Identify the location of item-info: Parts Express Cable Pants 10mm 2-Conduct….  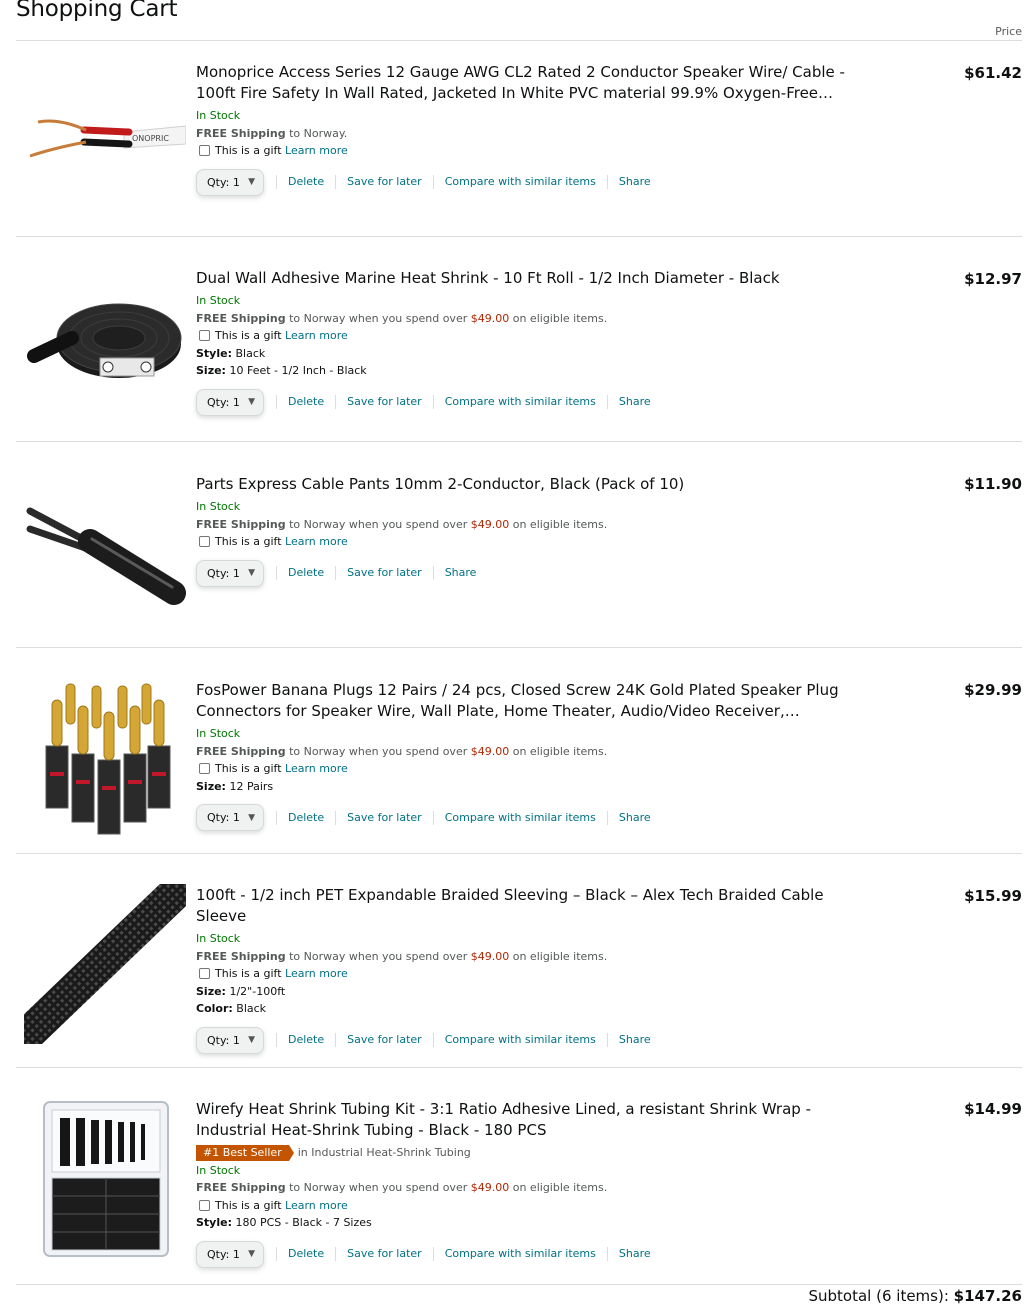
(526, 530).